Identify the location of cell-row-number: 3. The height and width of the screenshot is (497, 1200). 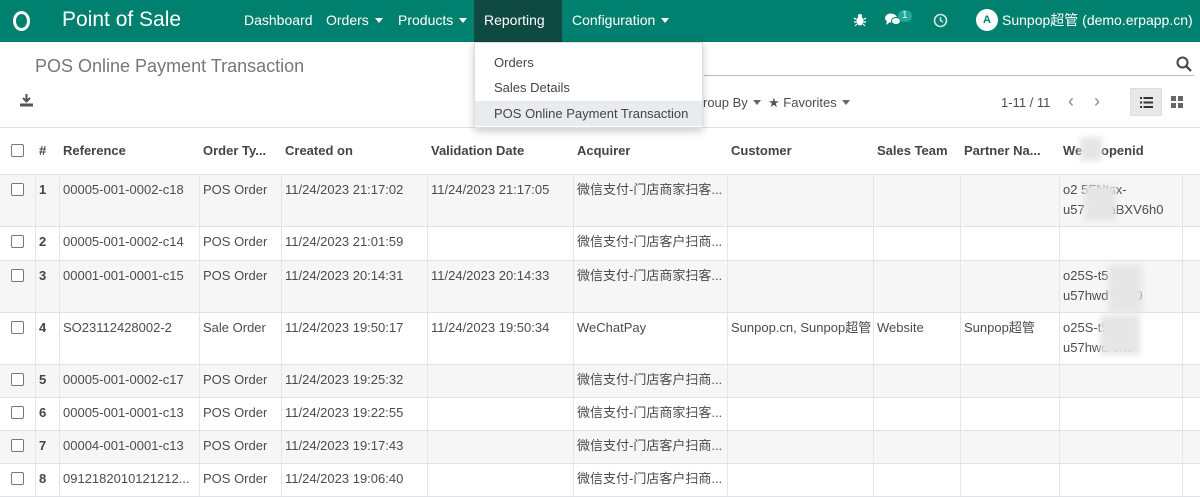
(43, 275).